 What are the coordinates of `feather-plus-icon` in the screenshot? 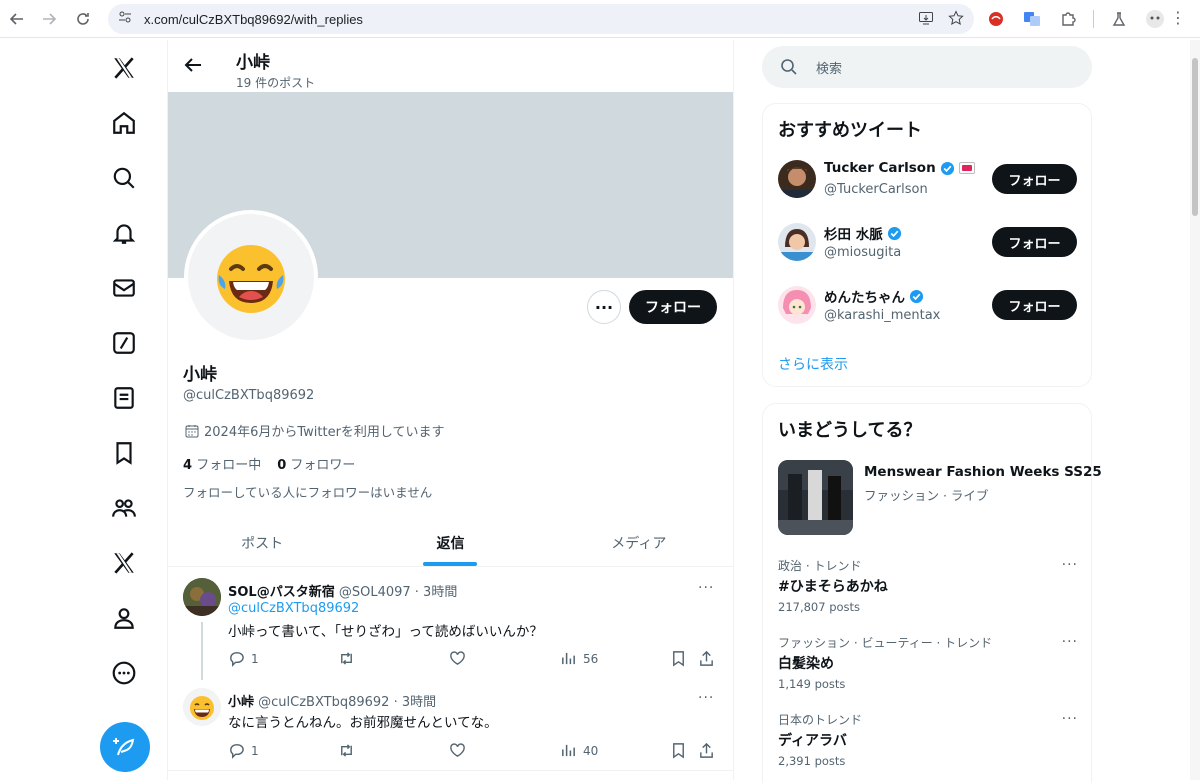 It's located at (124, 747).